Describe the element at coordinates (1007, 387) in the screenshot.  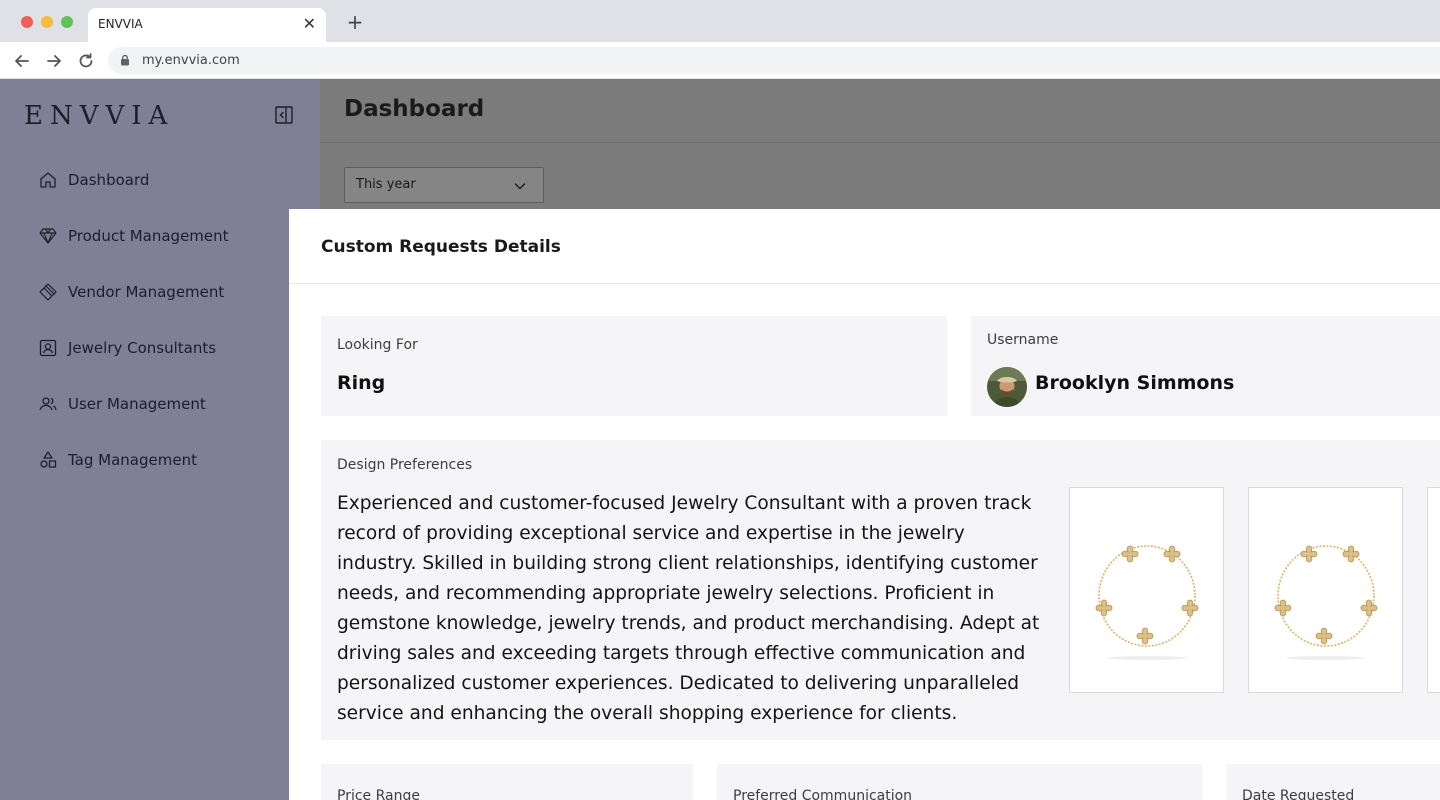
I see `avatar` at that location.